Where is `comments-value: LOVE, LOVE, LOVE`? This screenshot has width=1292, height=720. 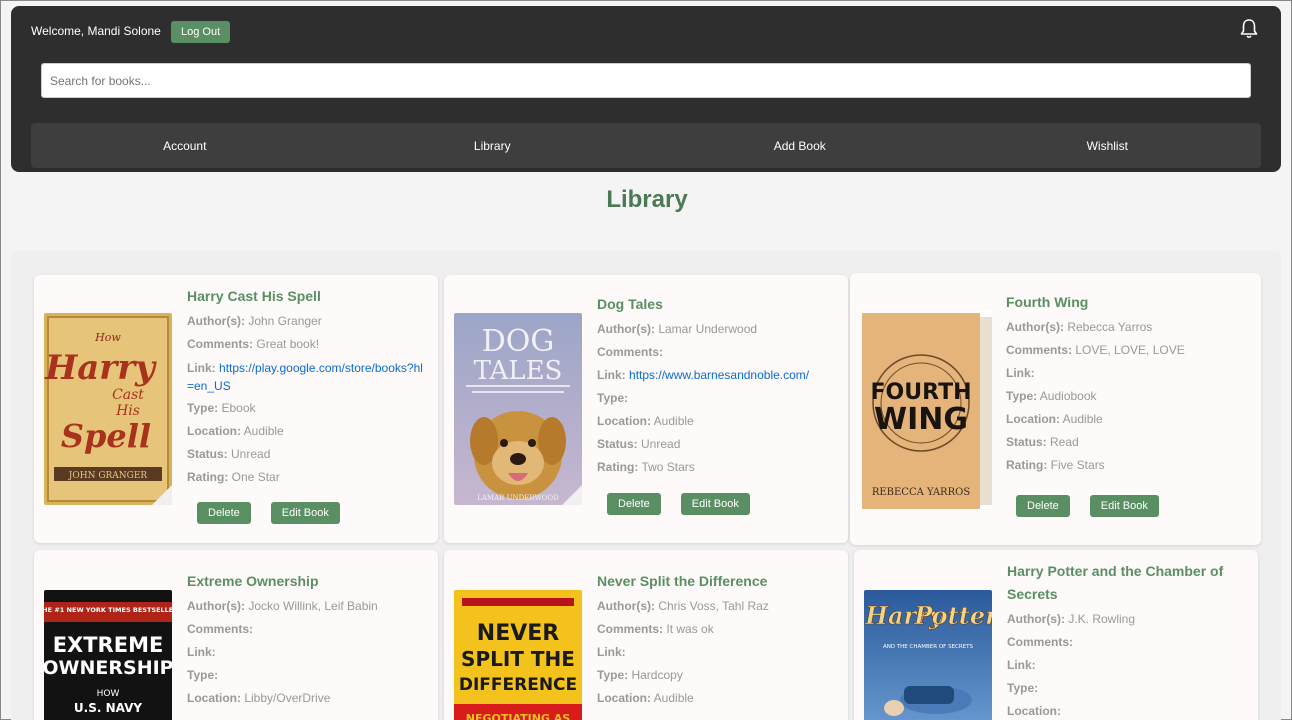
comments-value: LOVE, LOVE, LOVE is located at coordinates (1130, 350).